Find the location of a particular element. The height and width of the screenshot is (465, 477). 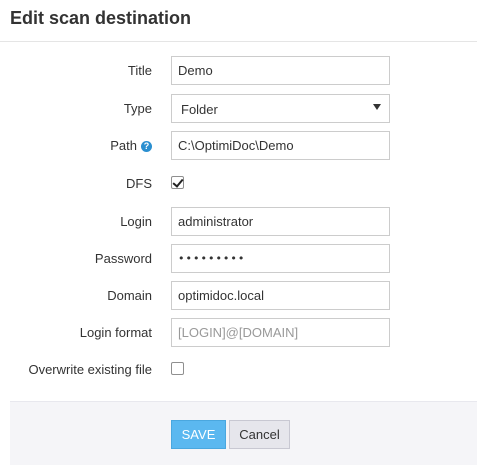

type-select-value: Folder is located at coordinates (199, 109).